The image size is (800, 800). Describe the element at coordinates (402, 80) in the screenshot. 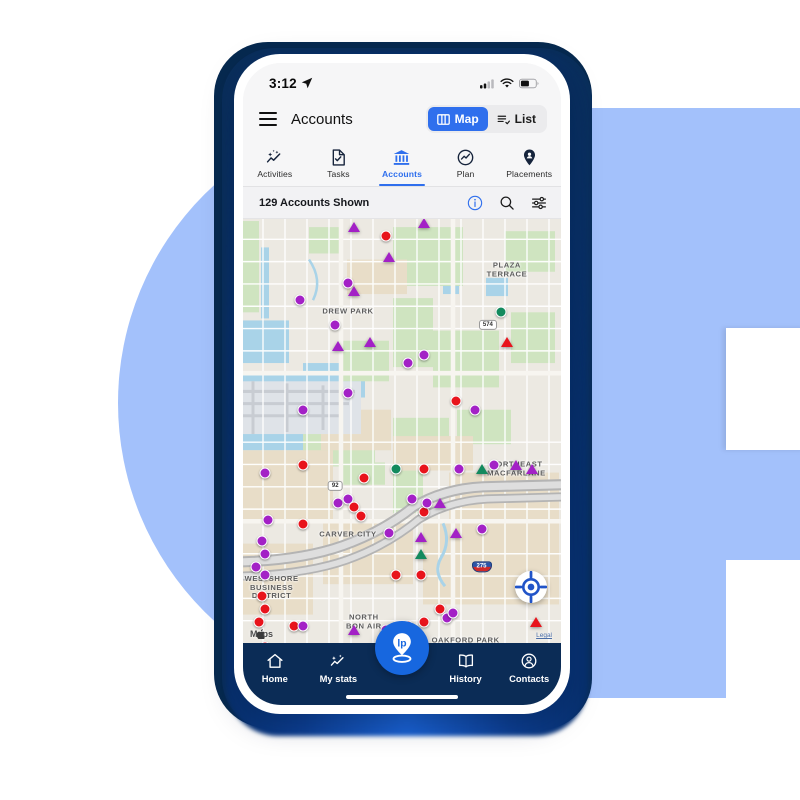

I see `status-bar: 3:12` at that location.